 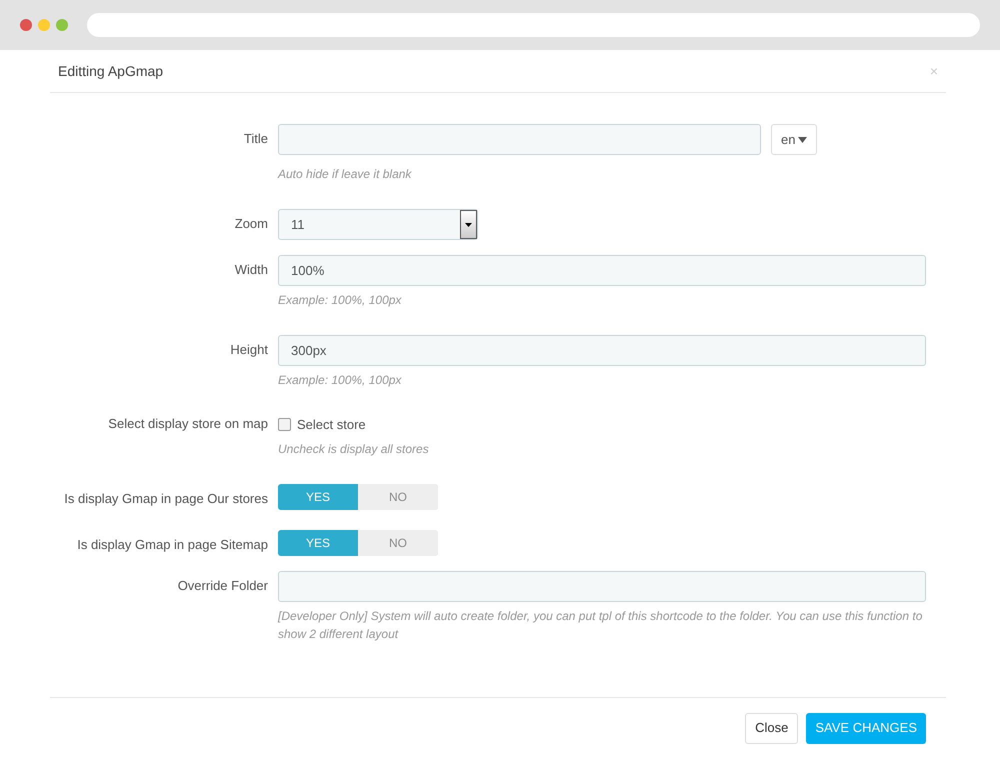 I want to click on field-label: Is display Gmap in page Sitemap, so click(x=172, y=545).